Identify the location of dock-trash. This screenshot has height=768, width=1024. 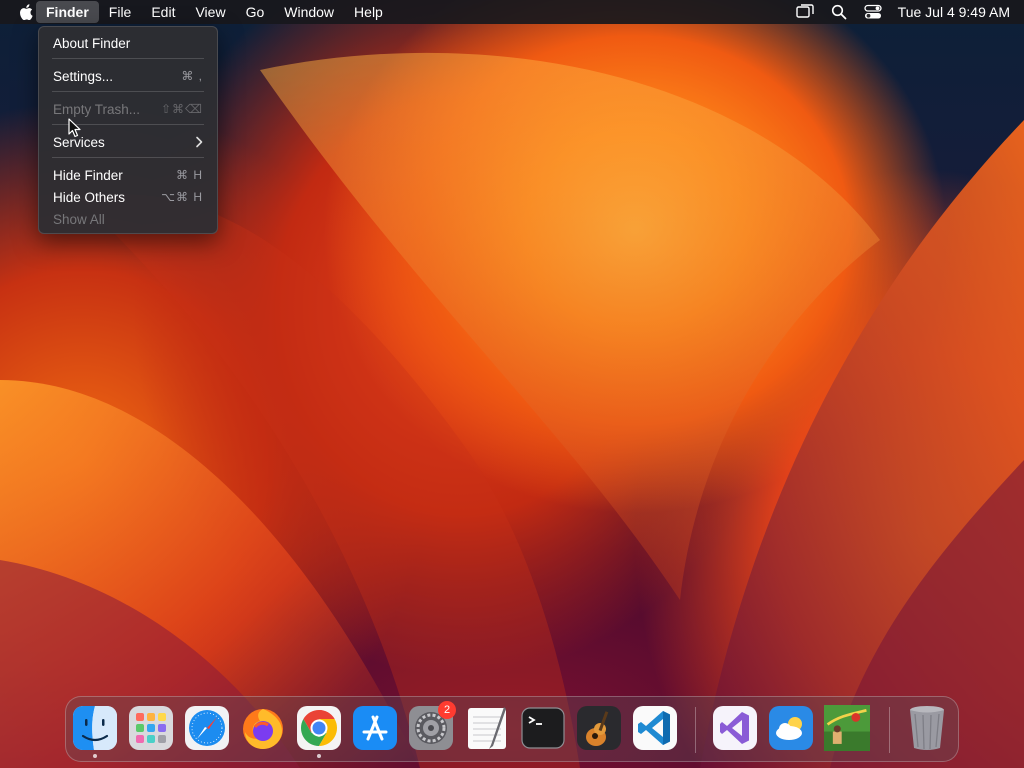
(927, 728).